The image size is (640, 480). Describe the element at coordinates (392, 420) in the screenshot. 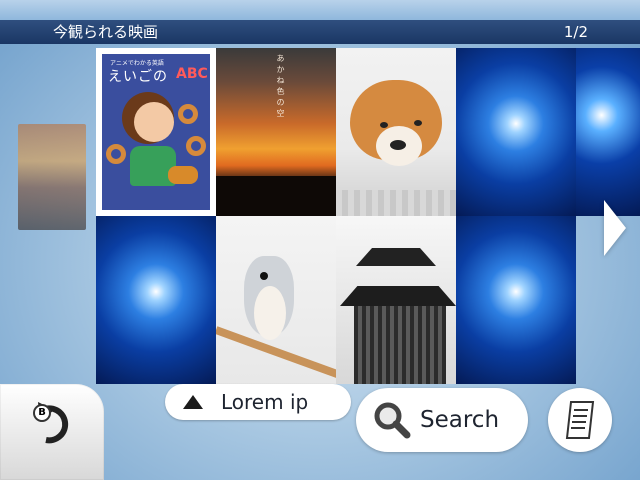

I see `magnifier-icon` at that location.